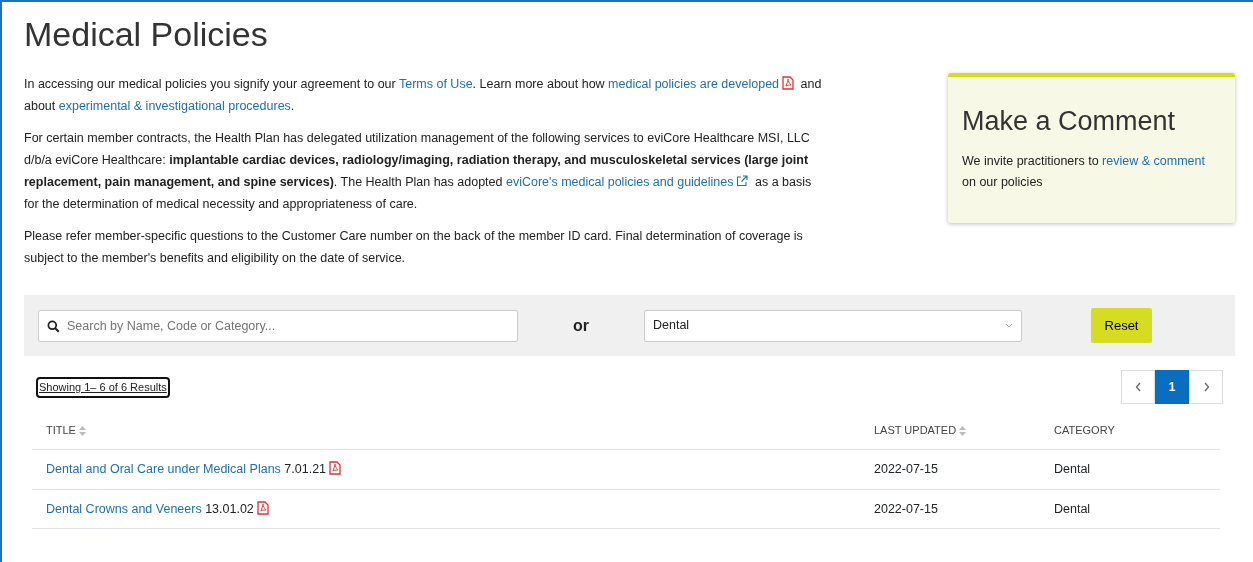 Image resolution: width=1253 pixels, height=562 pixels. Describe the element at coordinates (619, 181) in the screenshot. I see `text-link: eviCore's medical policies and guidelines` at that location.